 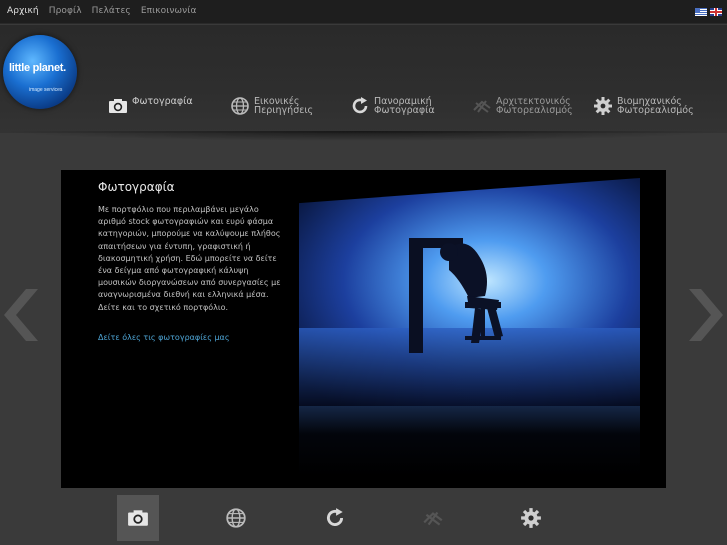 I want to click on nav-item-architectural: Αρχιτεκτονικός Φωτορεαλισμός, so click(x=522, y=105).